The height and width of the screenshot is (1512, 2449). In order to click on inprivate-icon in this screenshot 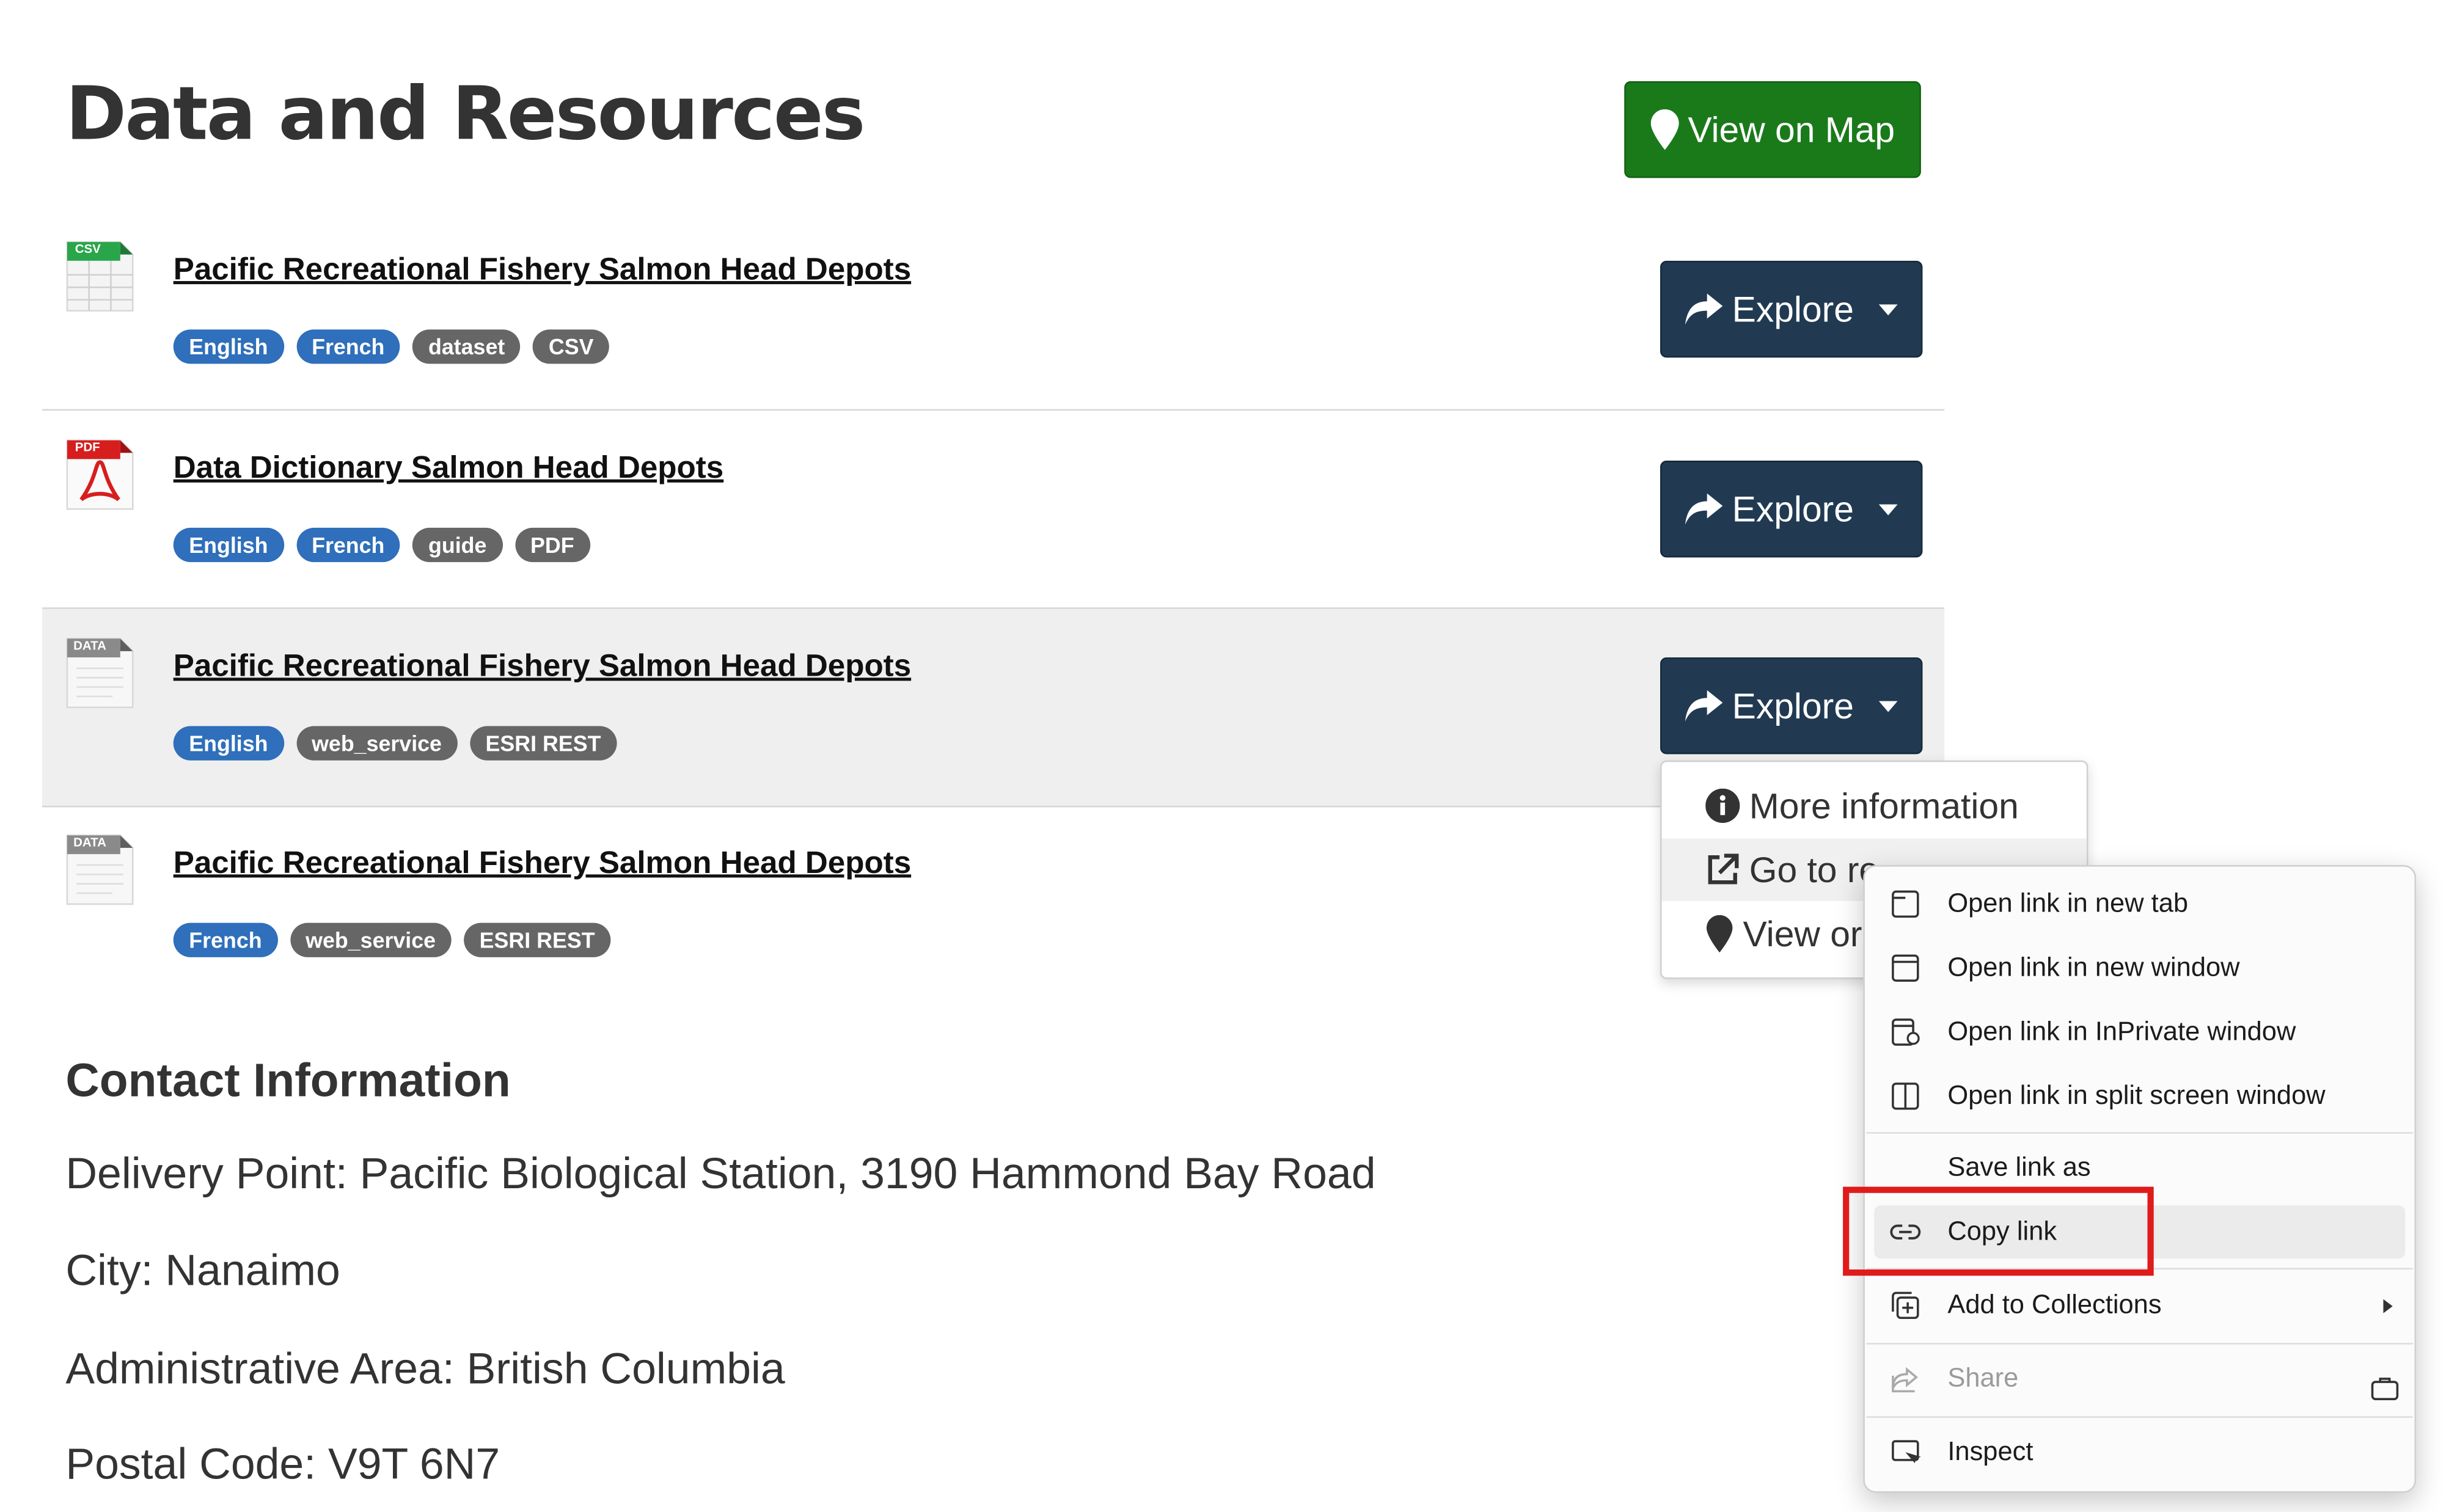, I will do `click(1906, 1032)`.